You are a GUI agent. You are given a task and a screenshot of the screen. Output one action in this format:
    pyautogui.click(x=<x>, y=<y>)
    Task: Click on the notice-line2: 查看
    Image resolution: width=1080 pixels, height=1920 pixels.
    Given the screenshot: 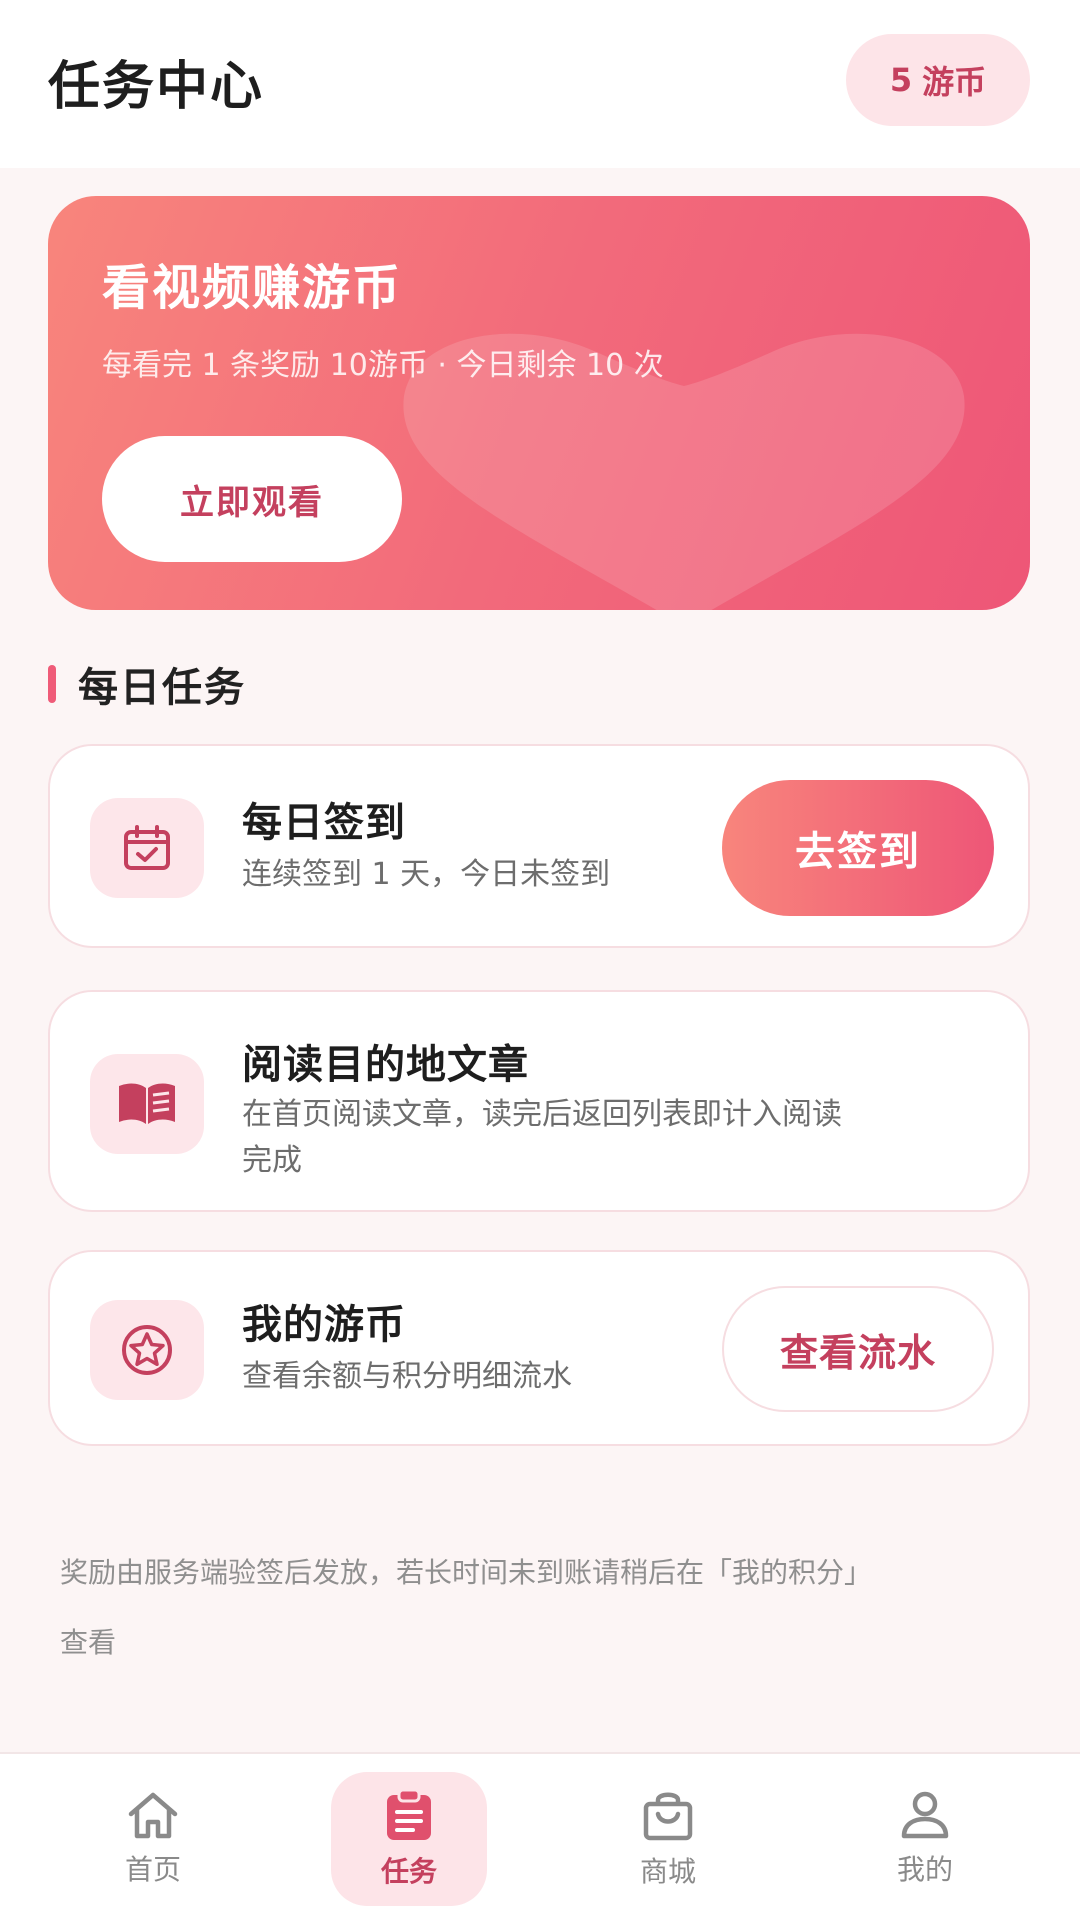 What is the action you would take?
    pyautogui.click(x=88, y=1642)
    